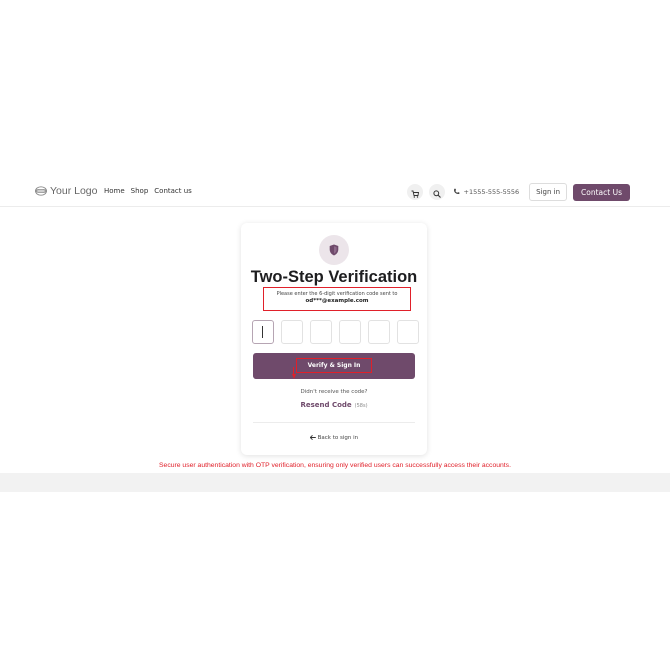 The height and width of the screenshot is (670, 670). I want to click on logo: Your Logo, so click(66, 191).